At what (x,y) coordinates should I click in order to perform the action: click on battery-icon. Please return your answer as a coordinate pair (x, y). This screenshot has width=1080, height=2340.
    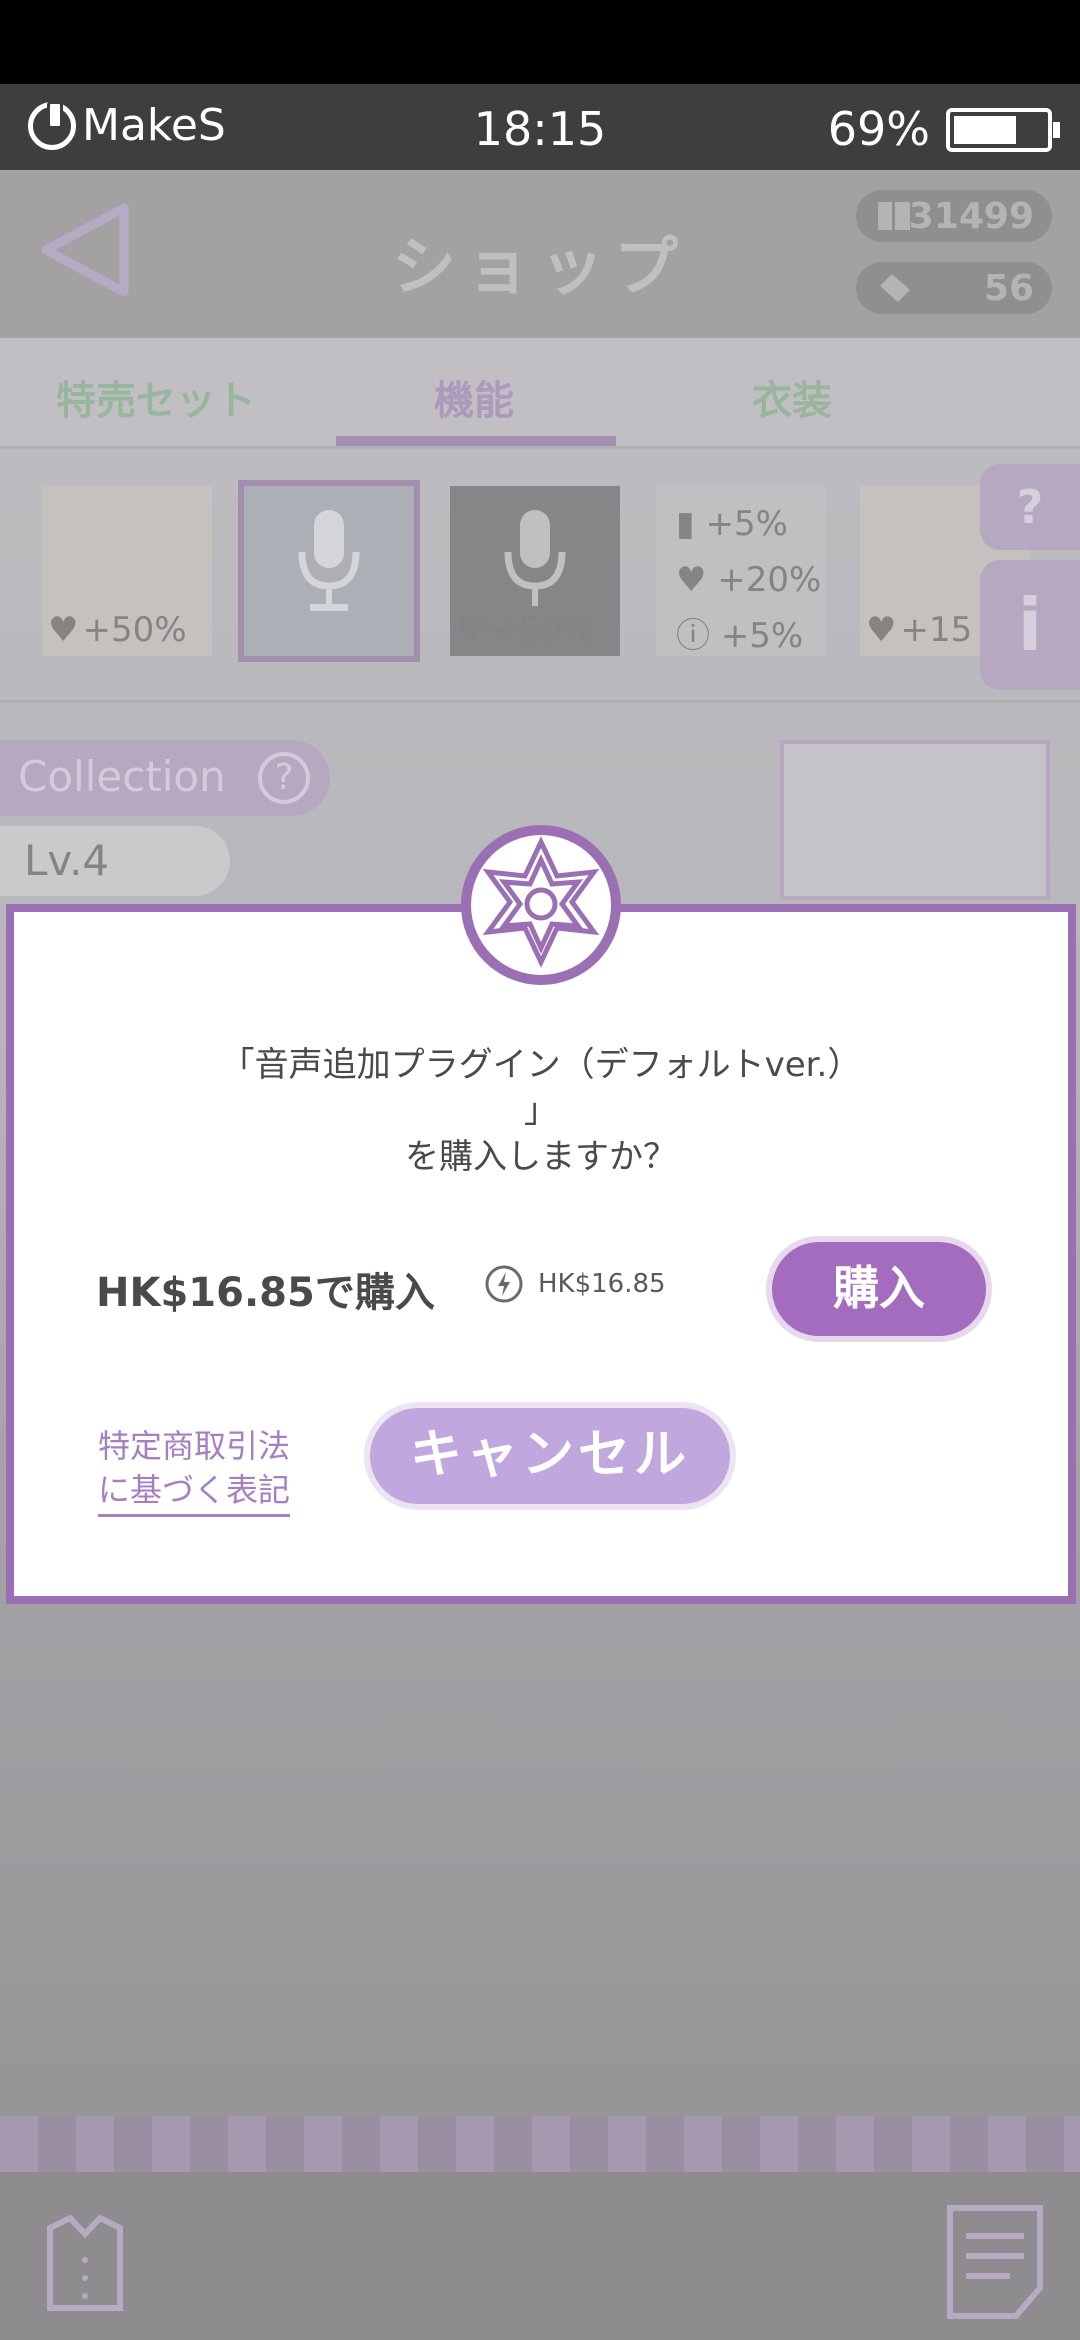
    Looking at the image, I should click on (1003, 130).